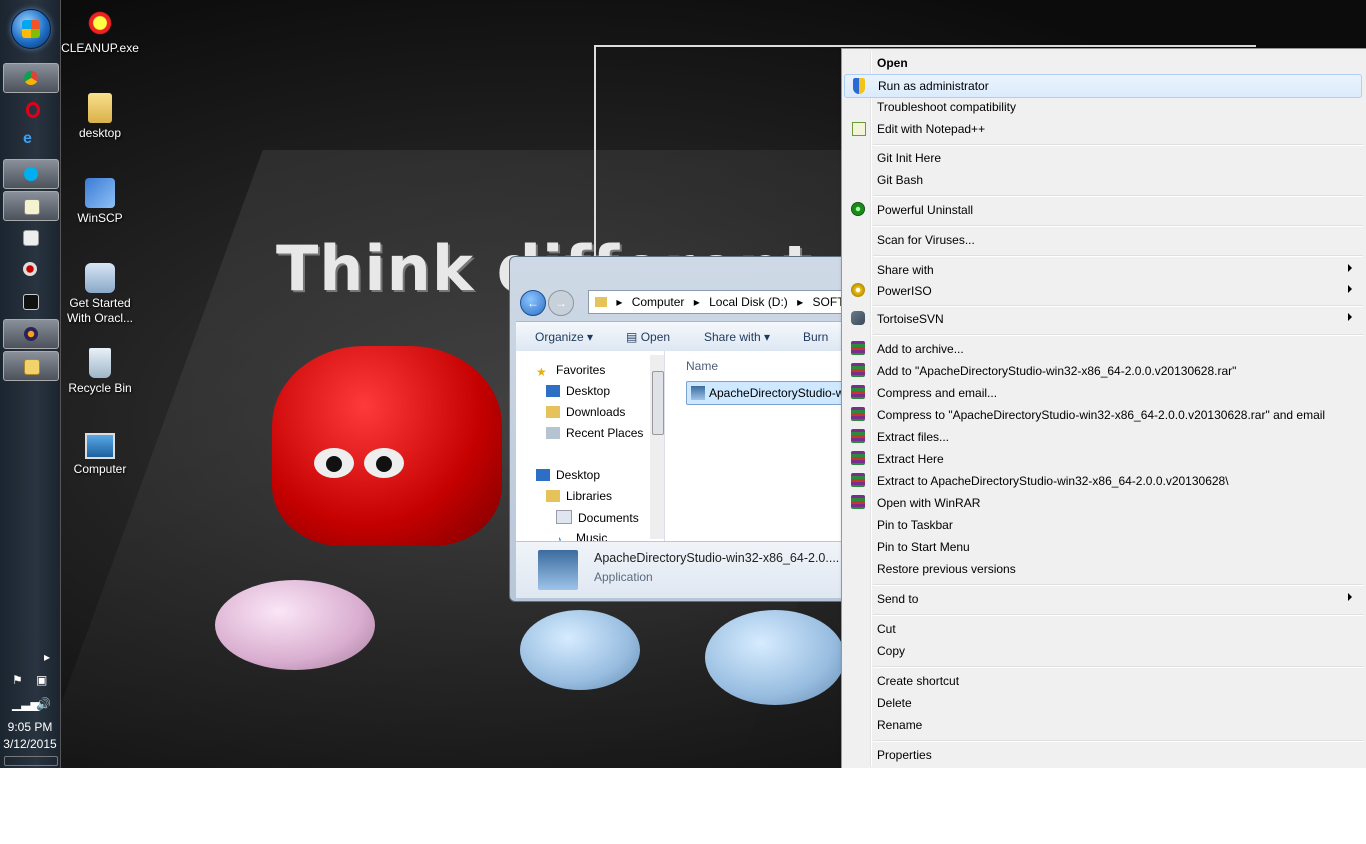 Image resolution: width=1366 pixels, height=844 pixels. Describe the element at coordinates (30, 301) in the screenshot. I see `taskbar-cmd` at that location.